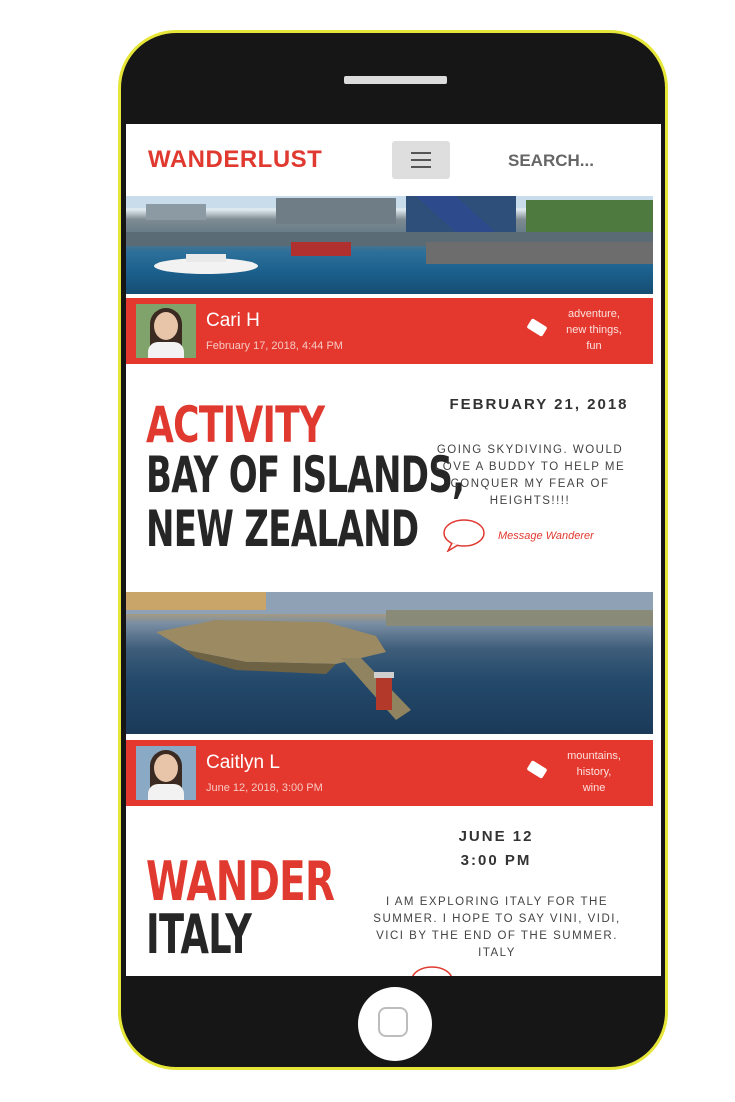 This screenshot has height=1102, width=735. I want to click on harbor-image, so click(389, 235).